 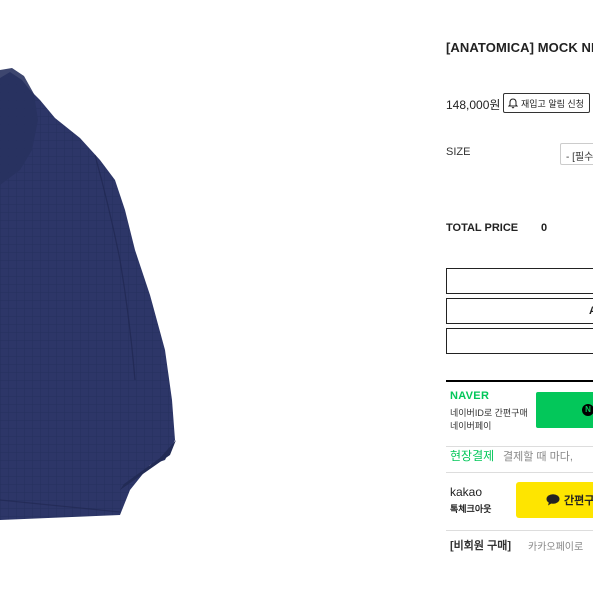 I want to click on naver-desc-line2: 네이버페이, so click(x=471, y=426).